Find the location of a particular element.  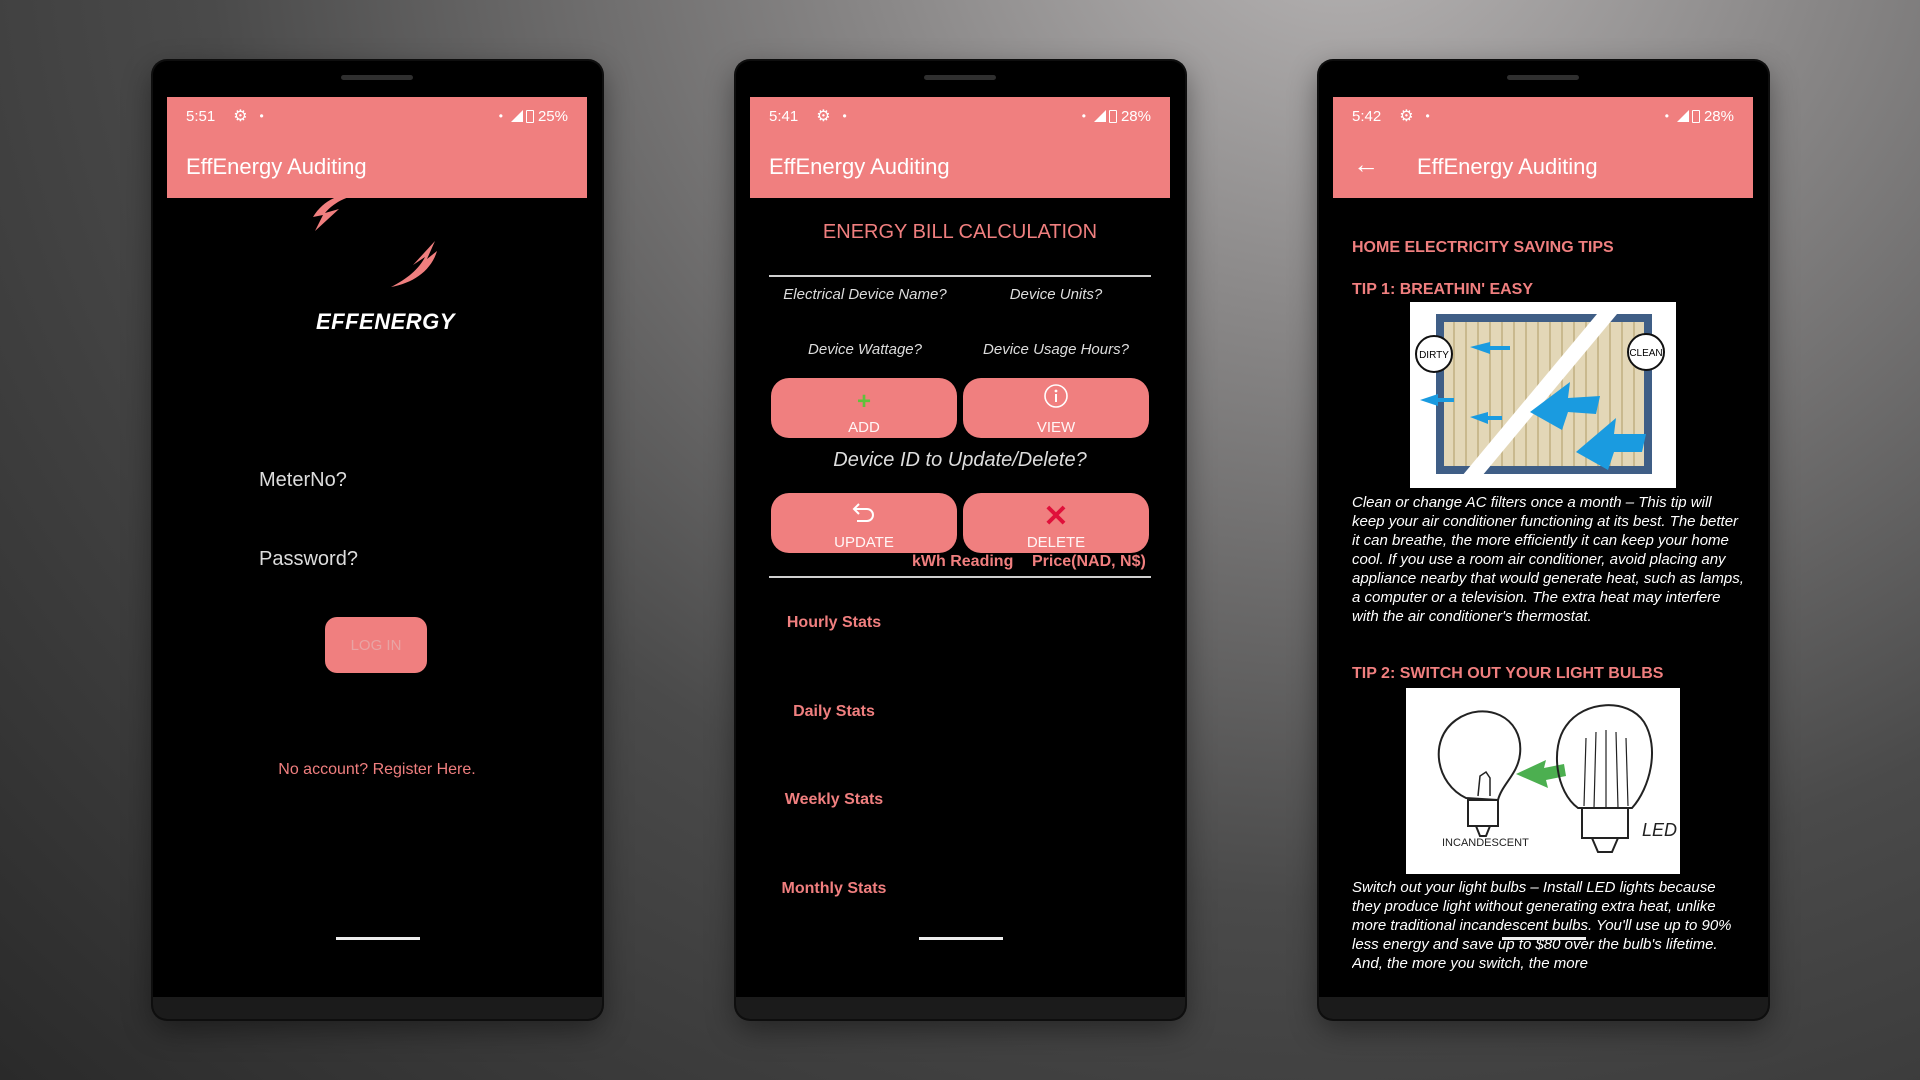

back-arrow-icon: ← is located at coordinates (1366, 164).